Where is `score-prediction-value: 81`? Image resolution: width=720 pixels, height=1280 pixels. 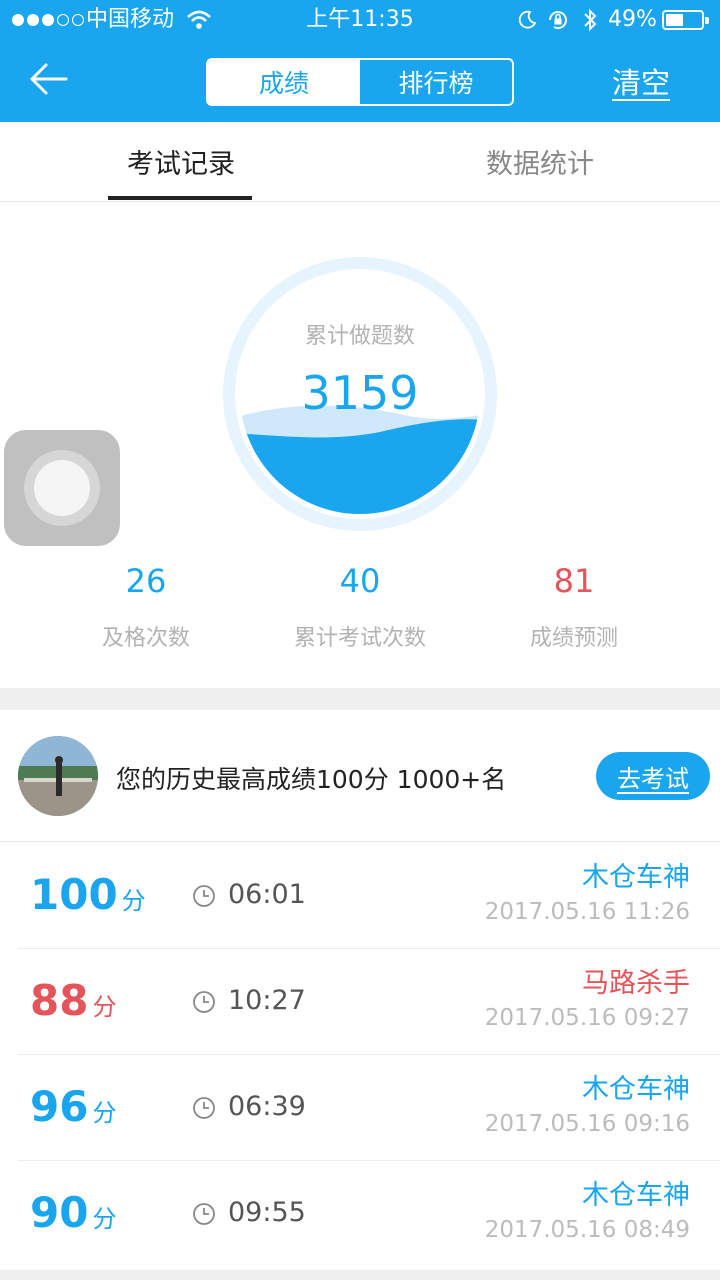 score-prediction-value: 81 is located at coordinates (574, 581).